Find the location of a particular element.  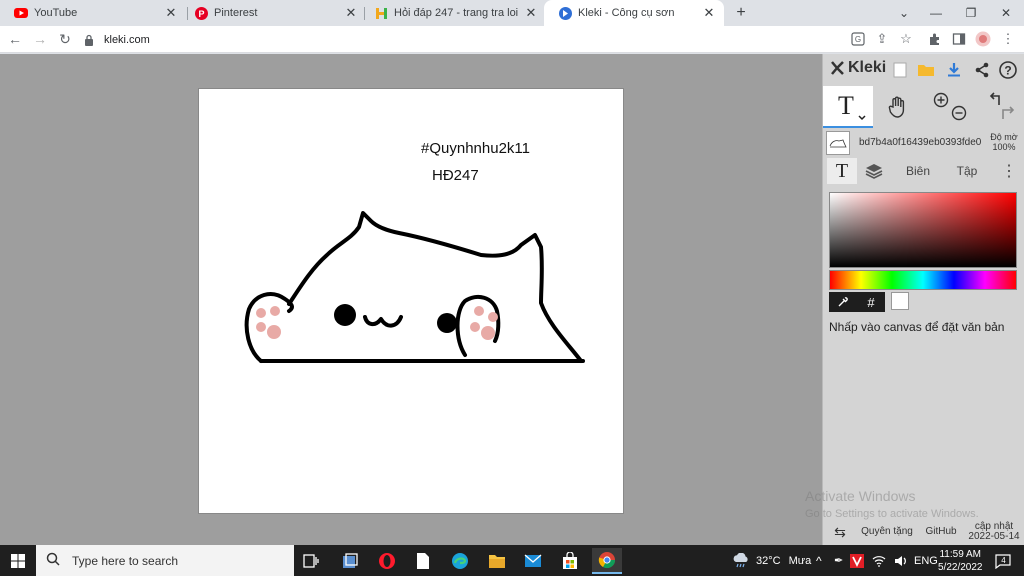

kleki-logo: Kleki is located at coordinates (857, 68).